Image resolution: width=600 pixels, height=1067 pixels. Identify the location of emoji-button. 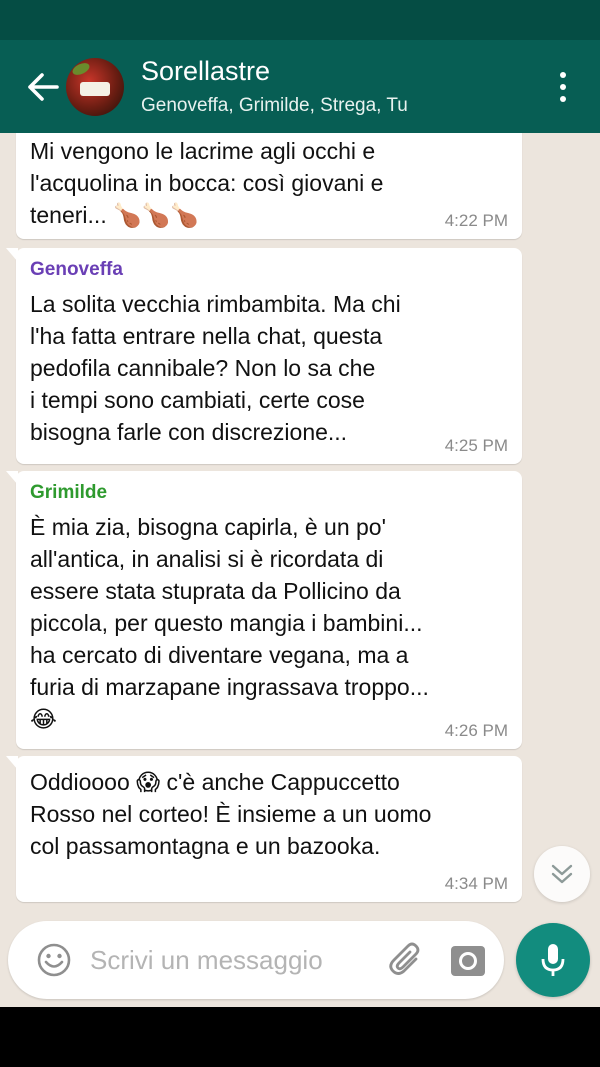
(54, 960).